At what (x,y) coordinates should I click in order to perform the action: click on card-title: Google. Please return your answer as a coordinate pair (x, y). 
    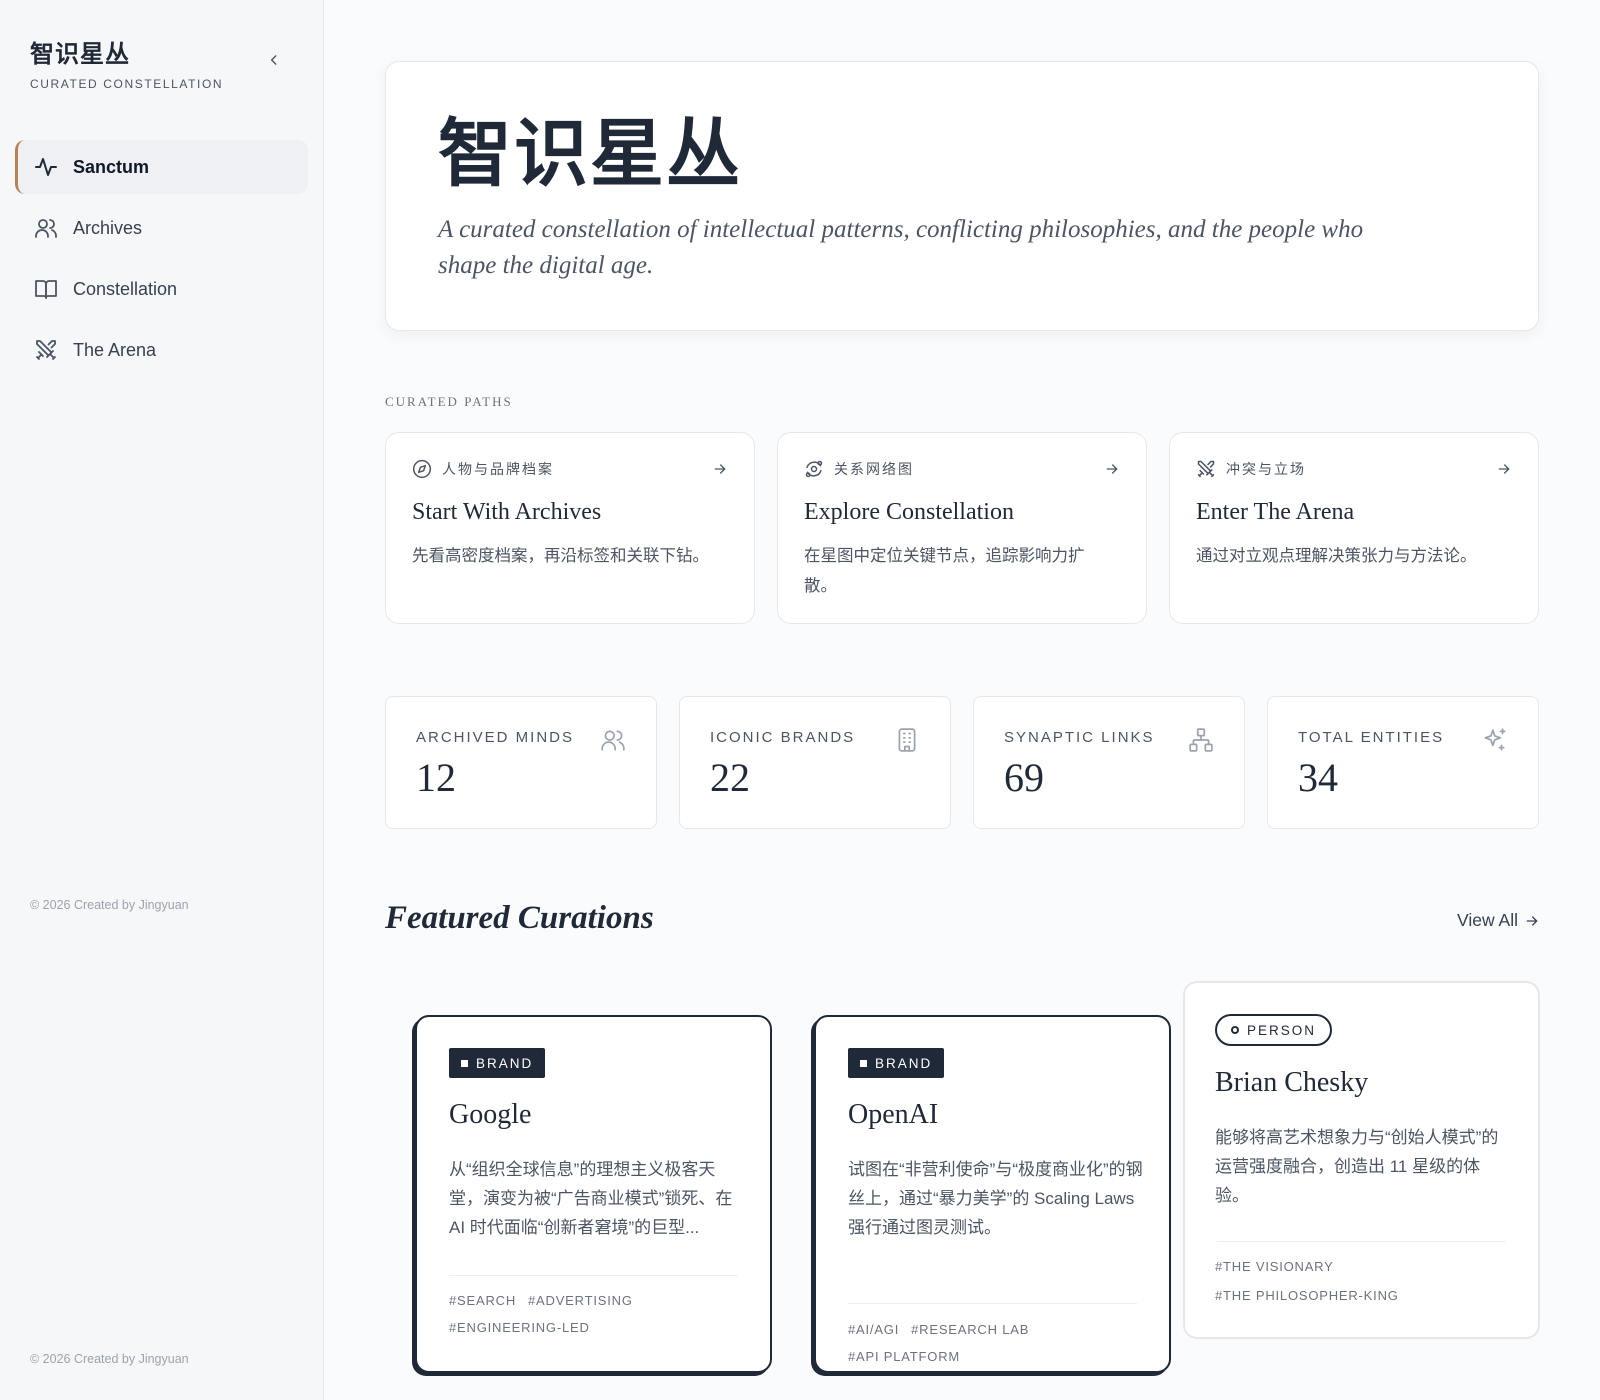
    Looking at the image, I should click on (490, 1114).